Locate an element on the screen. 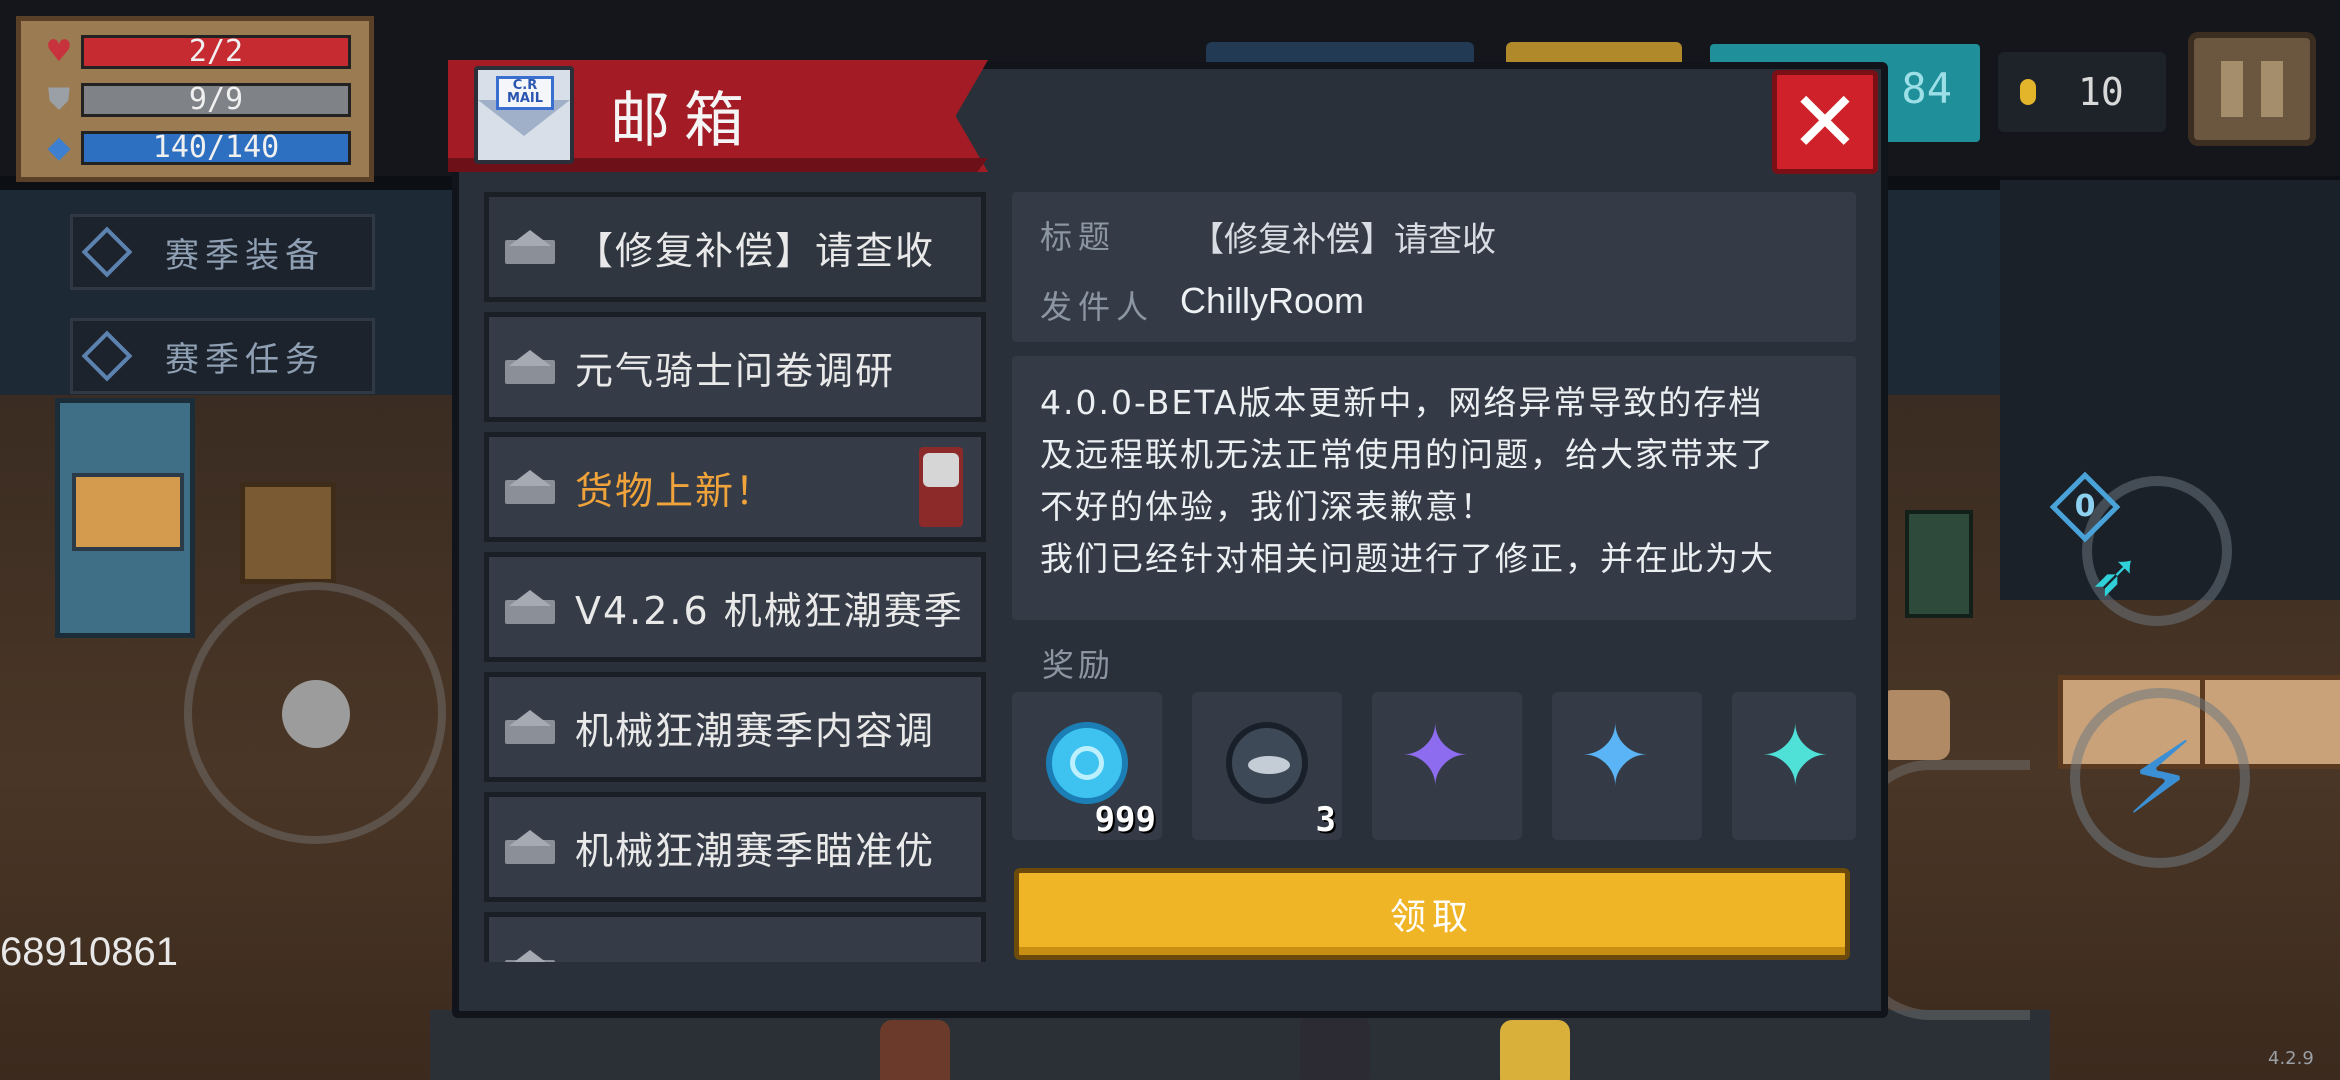 The width and height of the screenshot is (2340, 1080). bow-weapon-icon: ➶ is located at coordinates (2115, 575).